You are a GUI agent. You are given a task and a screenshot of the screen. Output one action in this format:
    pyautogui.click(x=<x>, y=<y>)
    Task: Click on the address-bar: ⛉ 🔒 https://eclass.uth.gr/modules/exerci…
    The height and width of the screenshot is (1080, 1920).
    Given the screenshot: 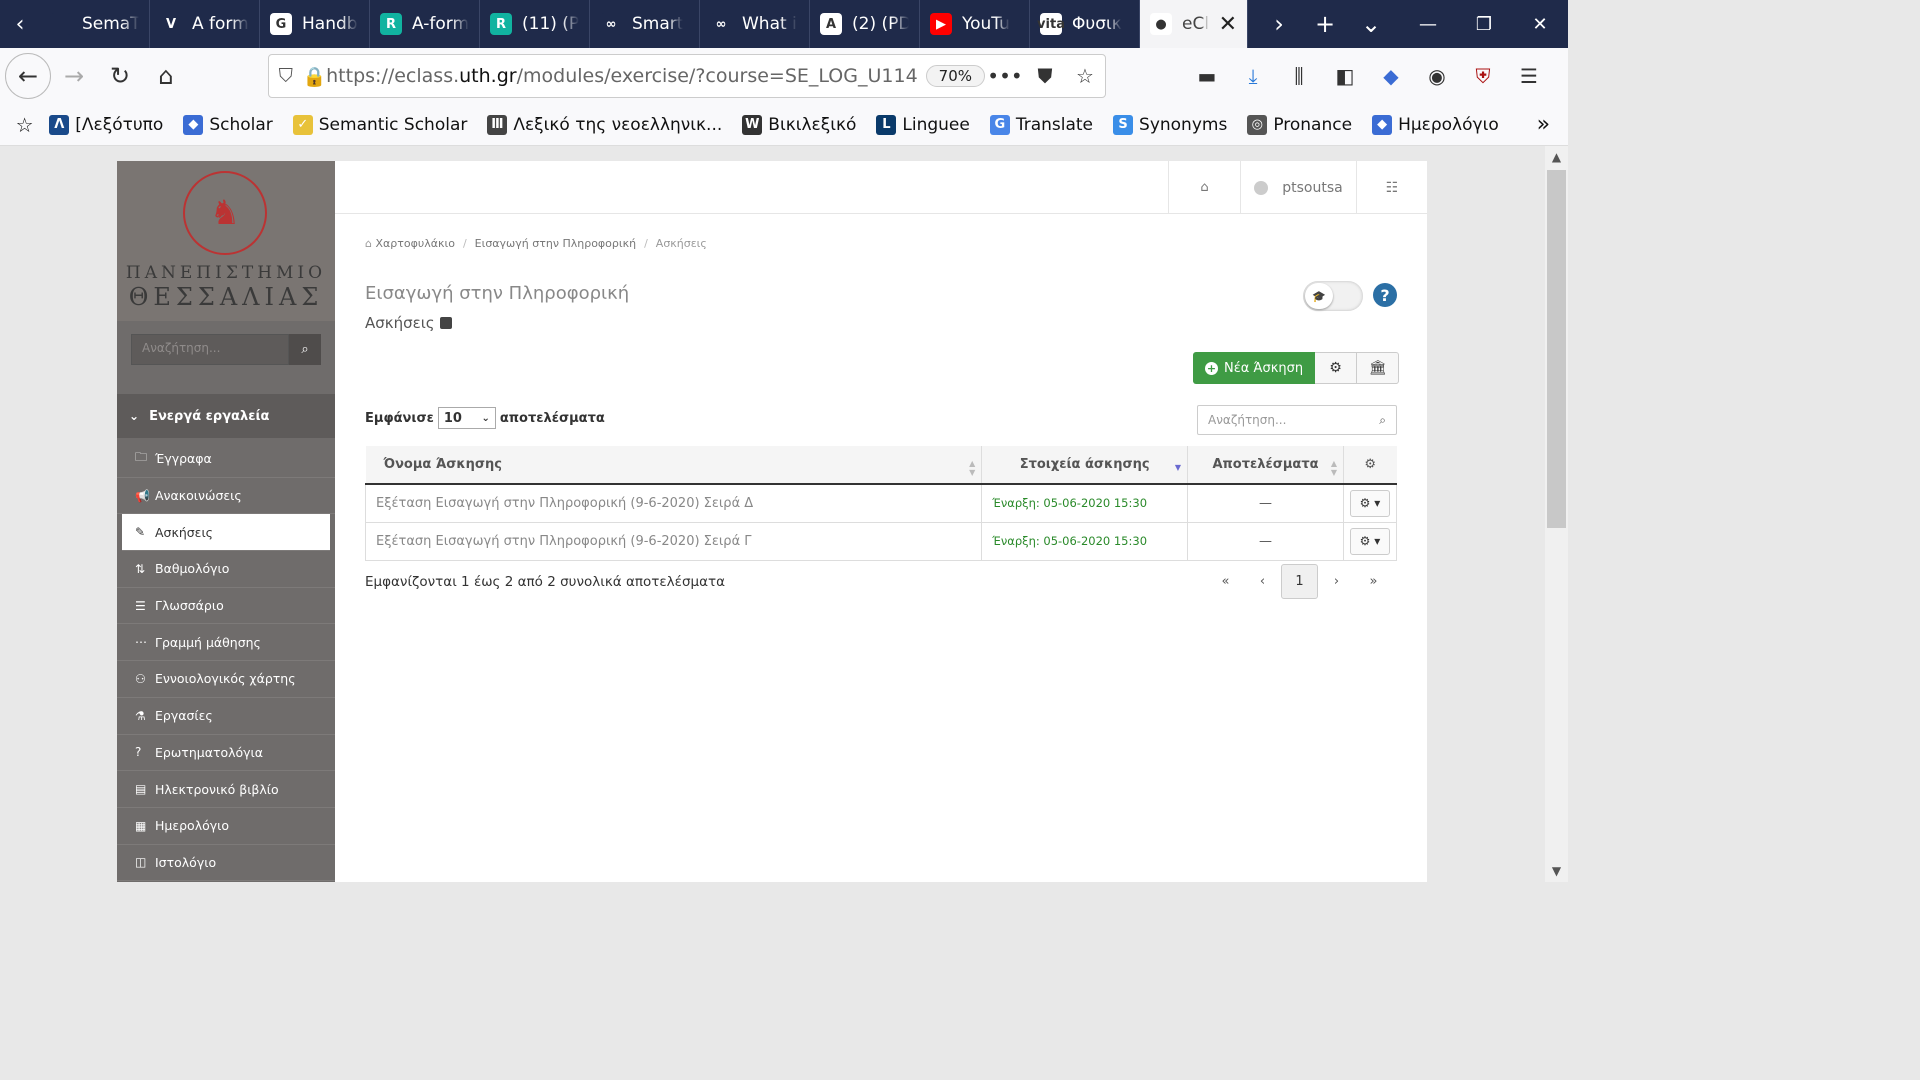 What is the action you would take?
    pyautogui.click(x=687, y=76)
    